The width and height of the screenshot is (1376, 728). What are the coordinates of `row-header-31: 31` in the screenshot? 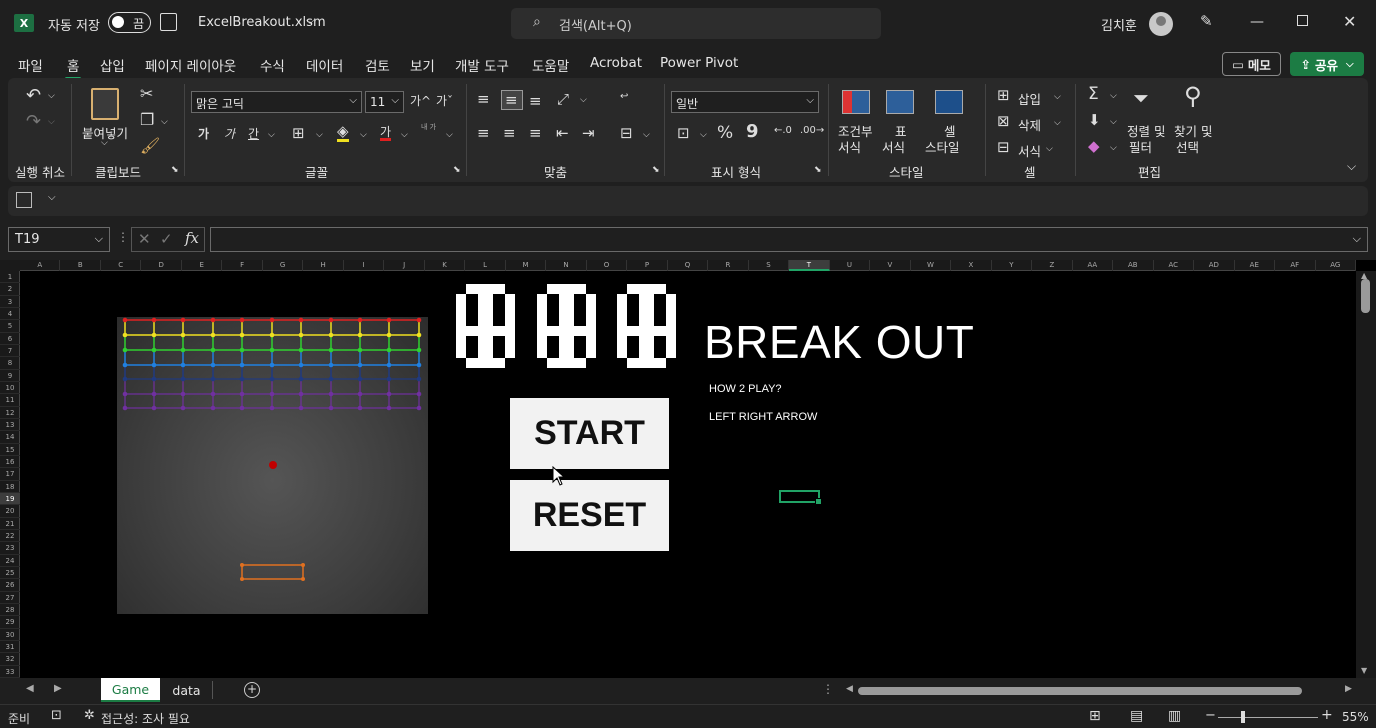 It's located at (10, 647).